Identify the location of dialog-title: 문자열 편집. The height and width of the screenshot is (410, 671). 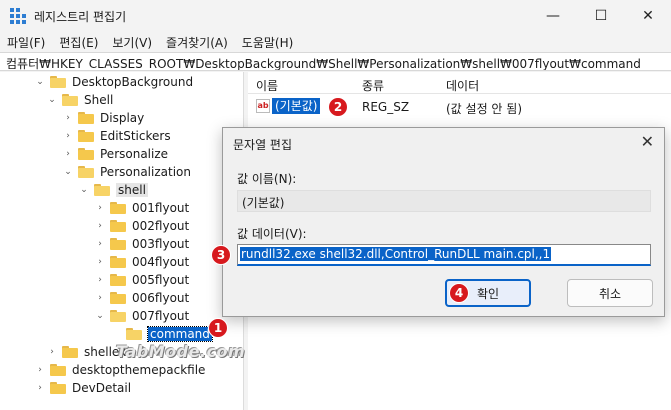
(263, 145).